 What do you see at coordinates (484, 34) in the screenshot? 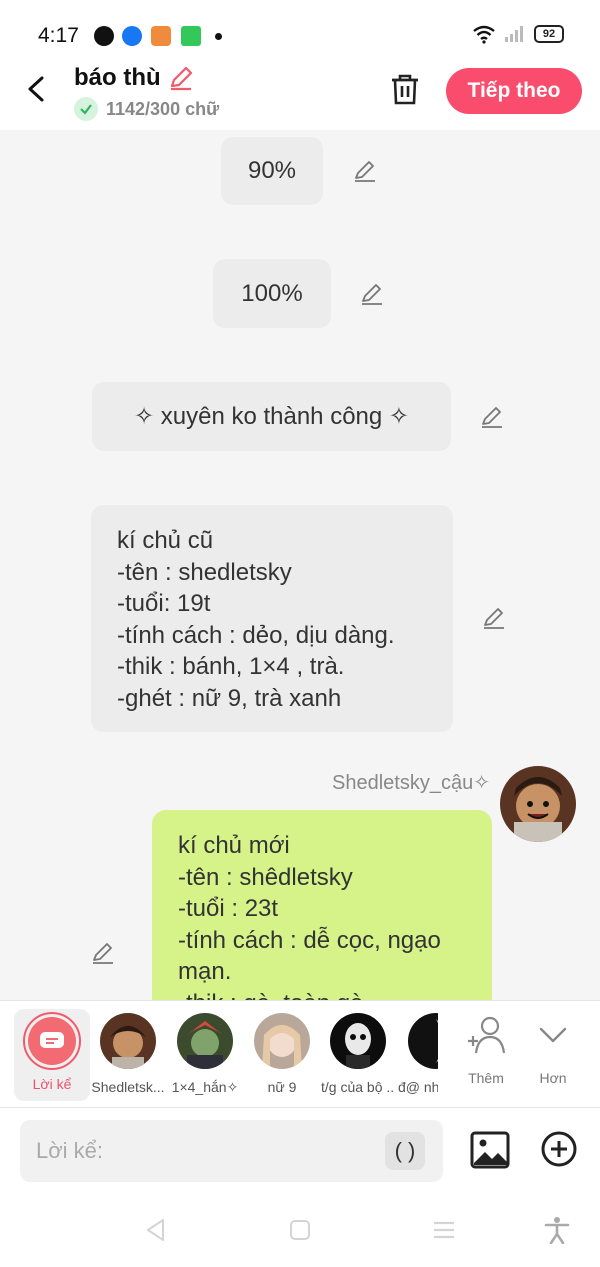
I see `wifi-icon` at bounding box center [484, 34].